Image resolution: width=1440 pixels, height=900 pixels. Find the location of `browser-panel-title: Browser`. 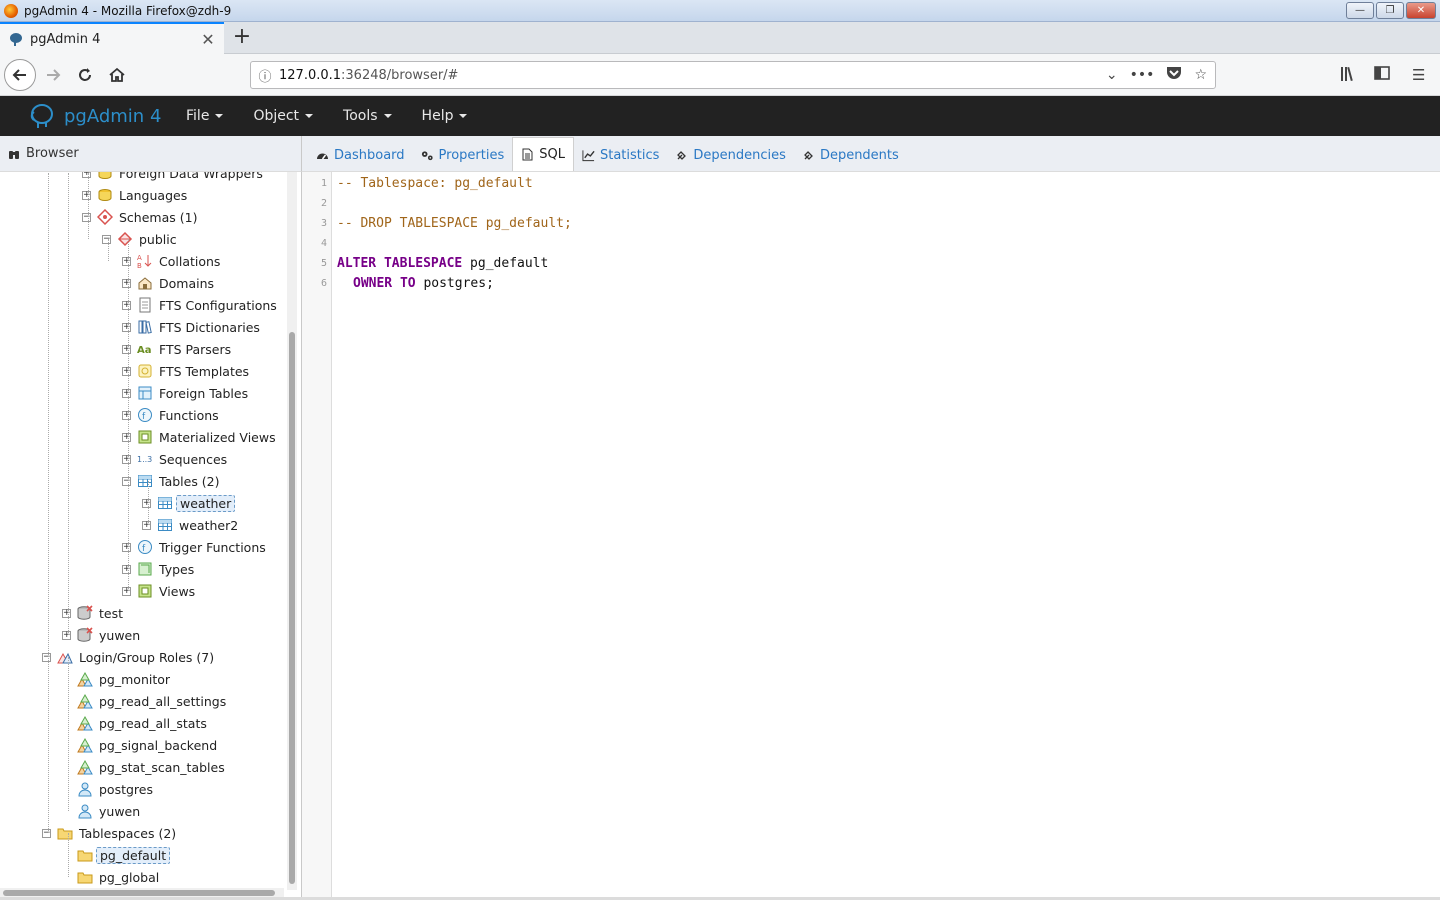

browser-panel-title: Browser is located at coordinates (52, 153).